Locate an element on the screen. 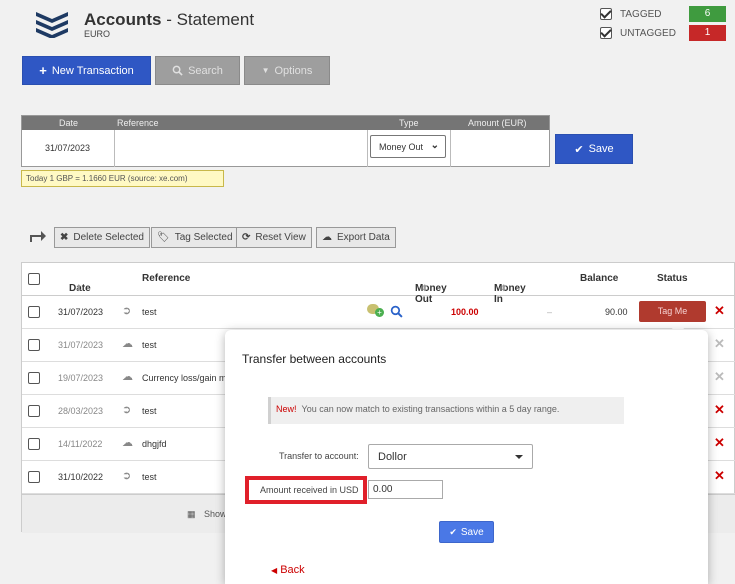 This screenshot has height=584, width=735. times-icon: ✖ is located at coordinates (64, 237).